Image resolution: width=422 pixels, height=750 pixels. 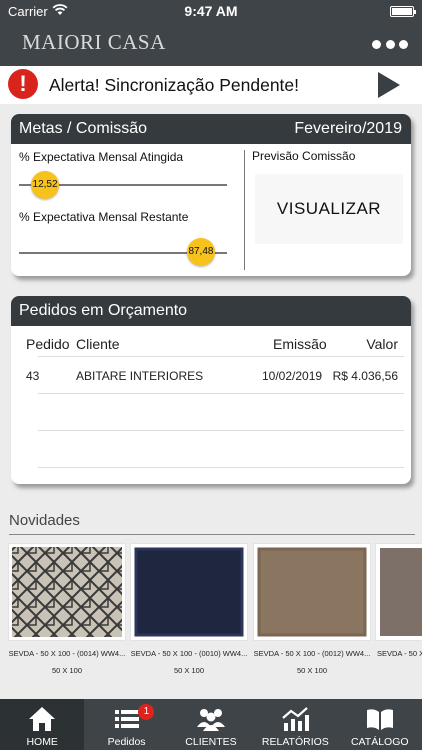 I want to click on more-options-icon, so click(x=390, y=44).